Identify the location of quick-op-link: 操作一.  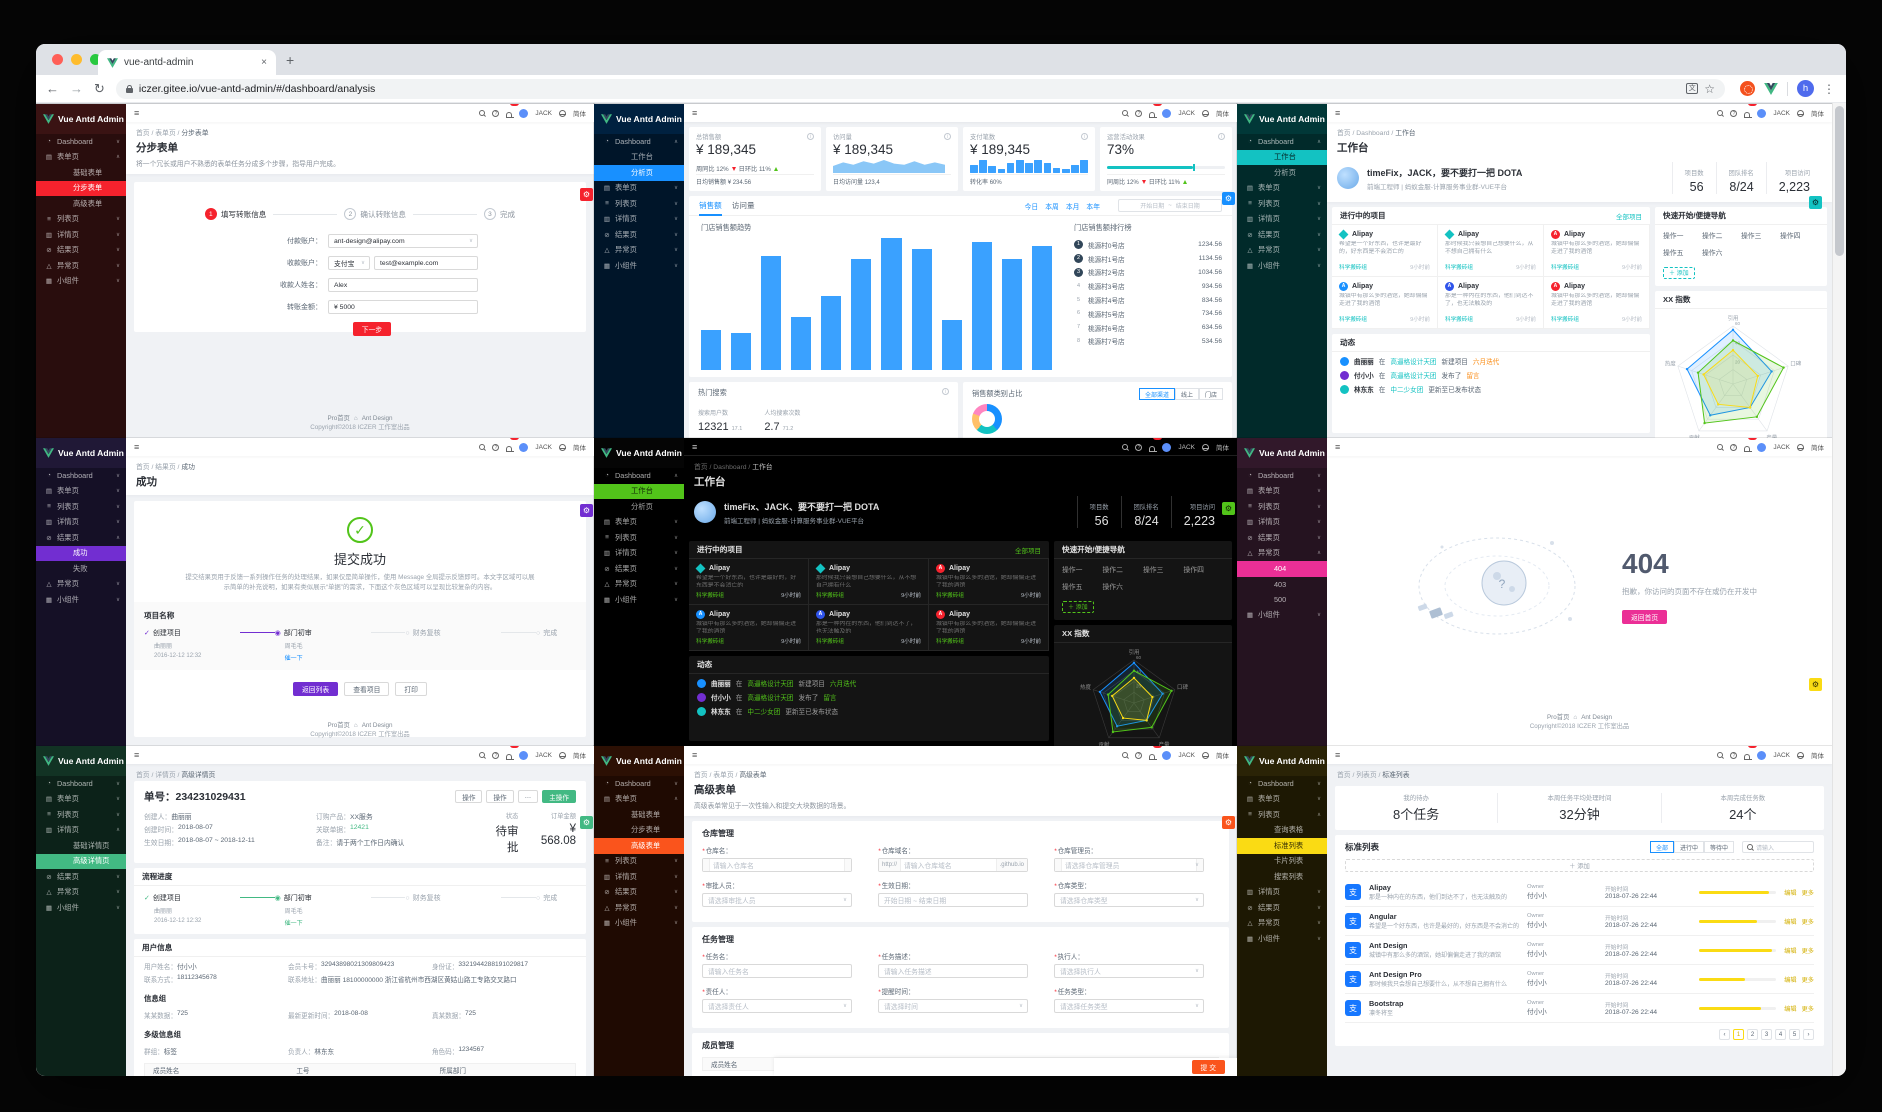
(1082, 569).